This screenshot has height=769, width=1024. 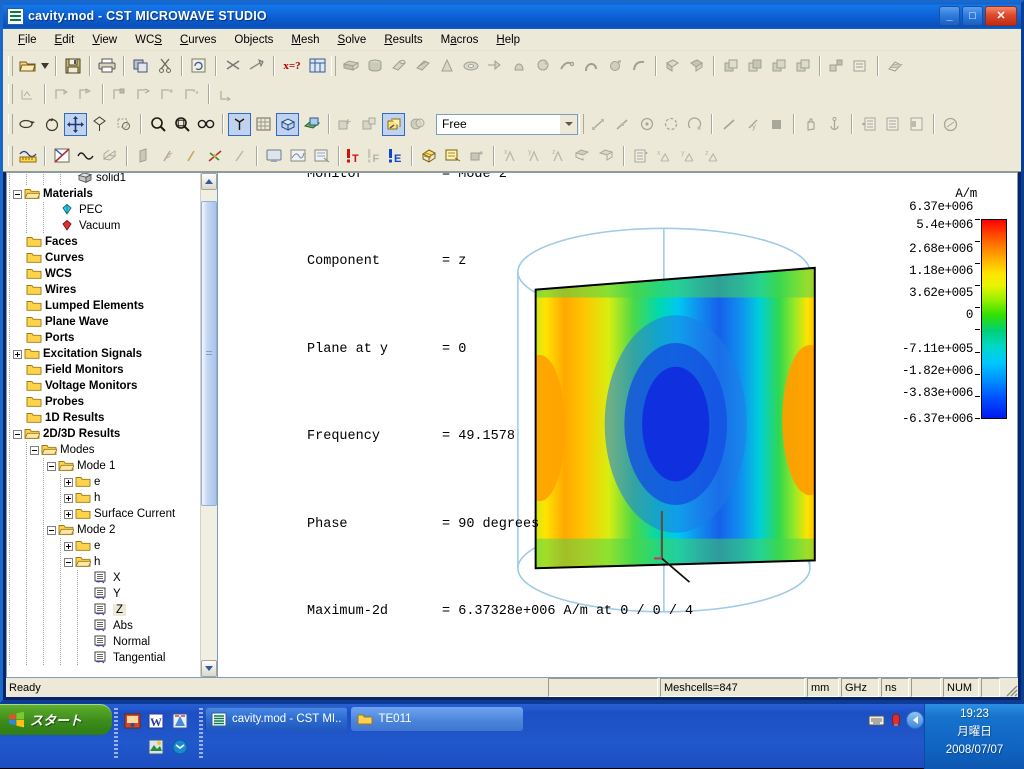 What do you see at coordinates (694, 124) in the screenshot?
I see `pick-arc-icon` at bounding box center [694, 124].